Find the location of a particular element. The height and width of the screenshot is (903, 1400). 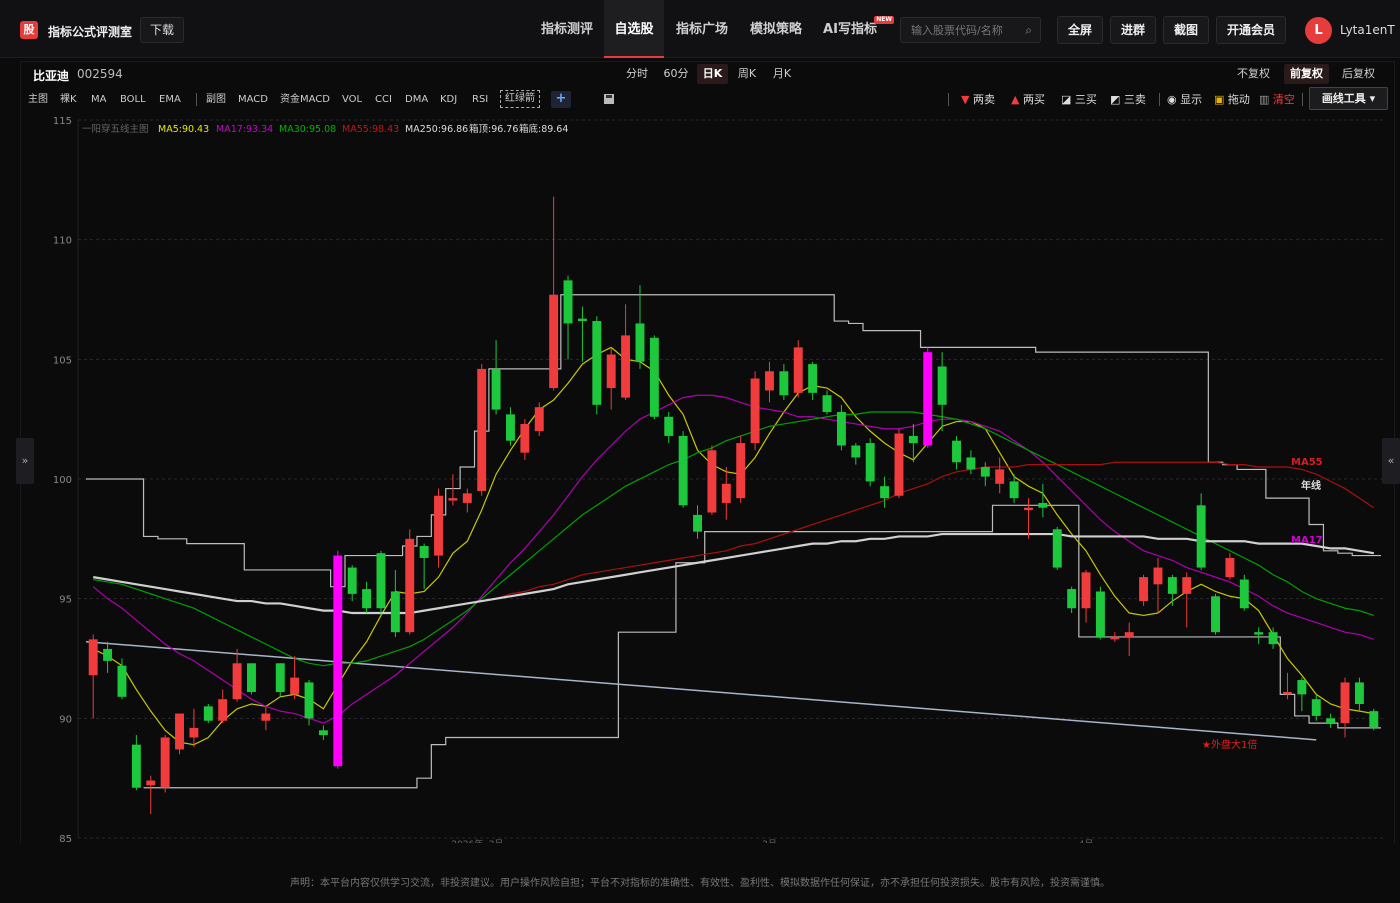

y-tick-label: 110 is located at coordinates (62, 241).